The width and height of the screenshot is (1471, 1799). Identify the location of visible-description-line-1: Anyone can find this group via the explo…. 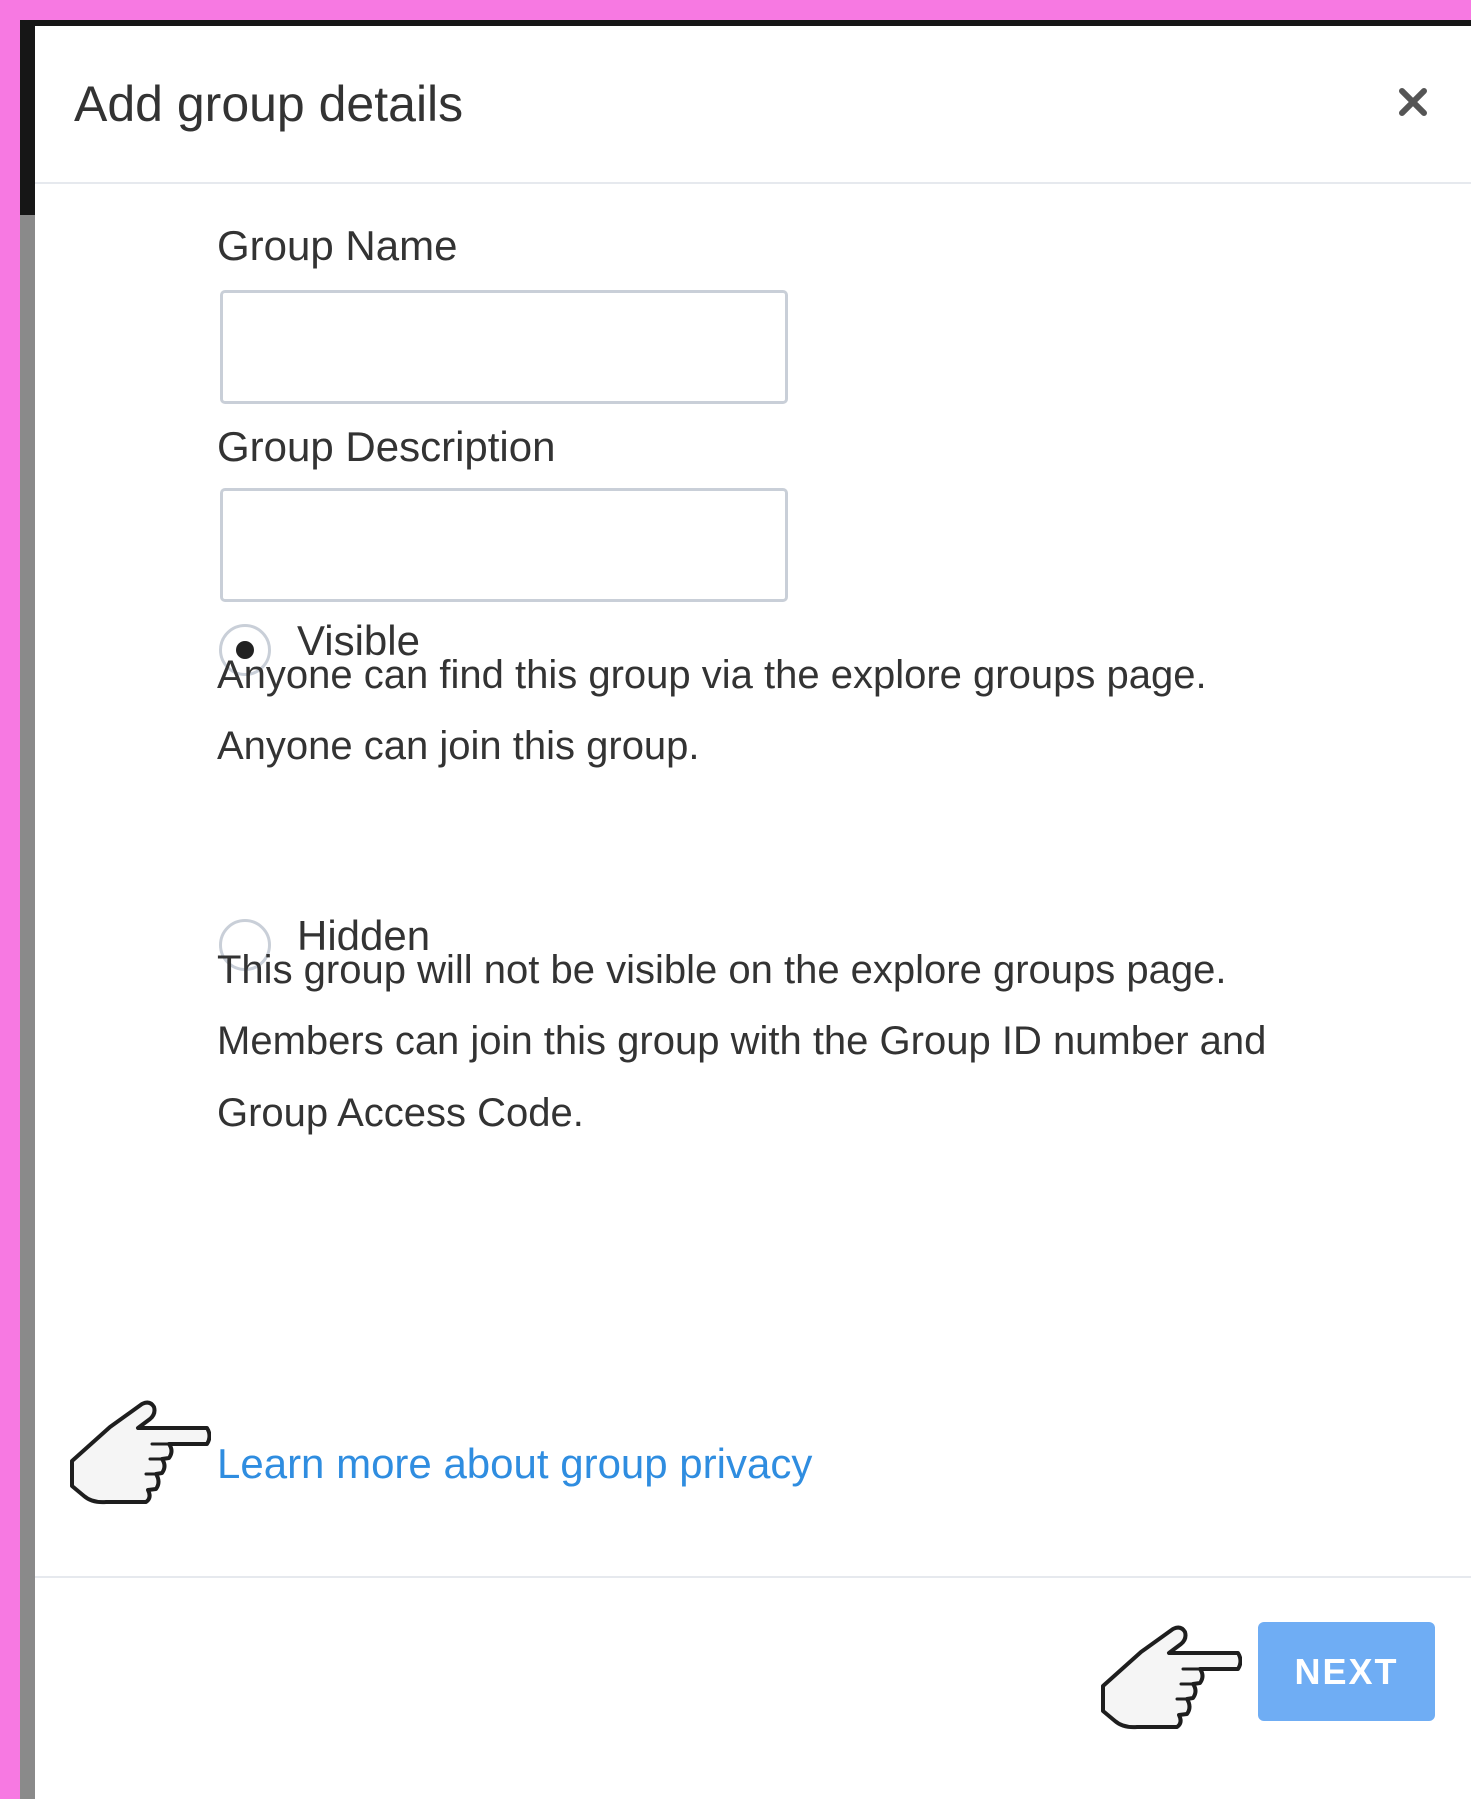
(712, 675).